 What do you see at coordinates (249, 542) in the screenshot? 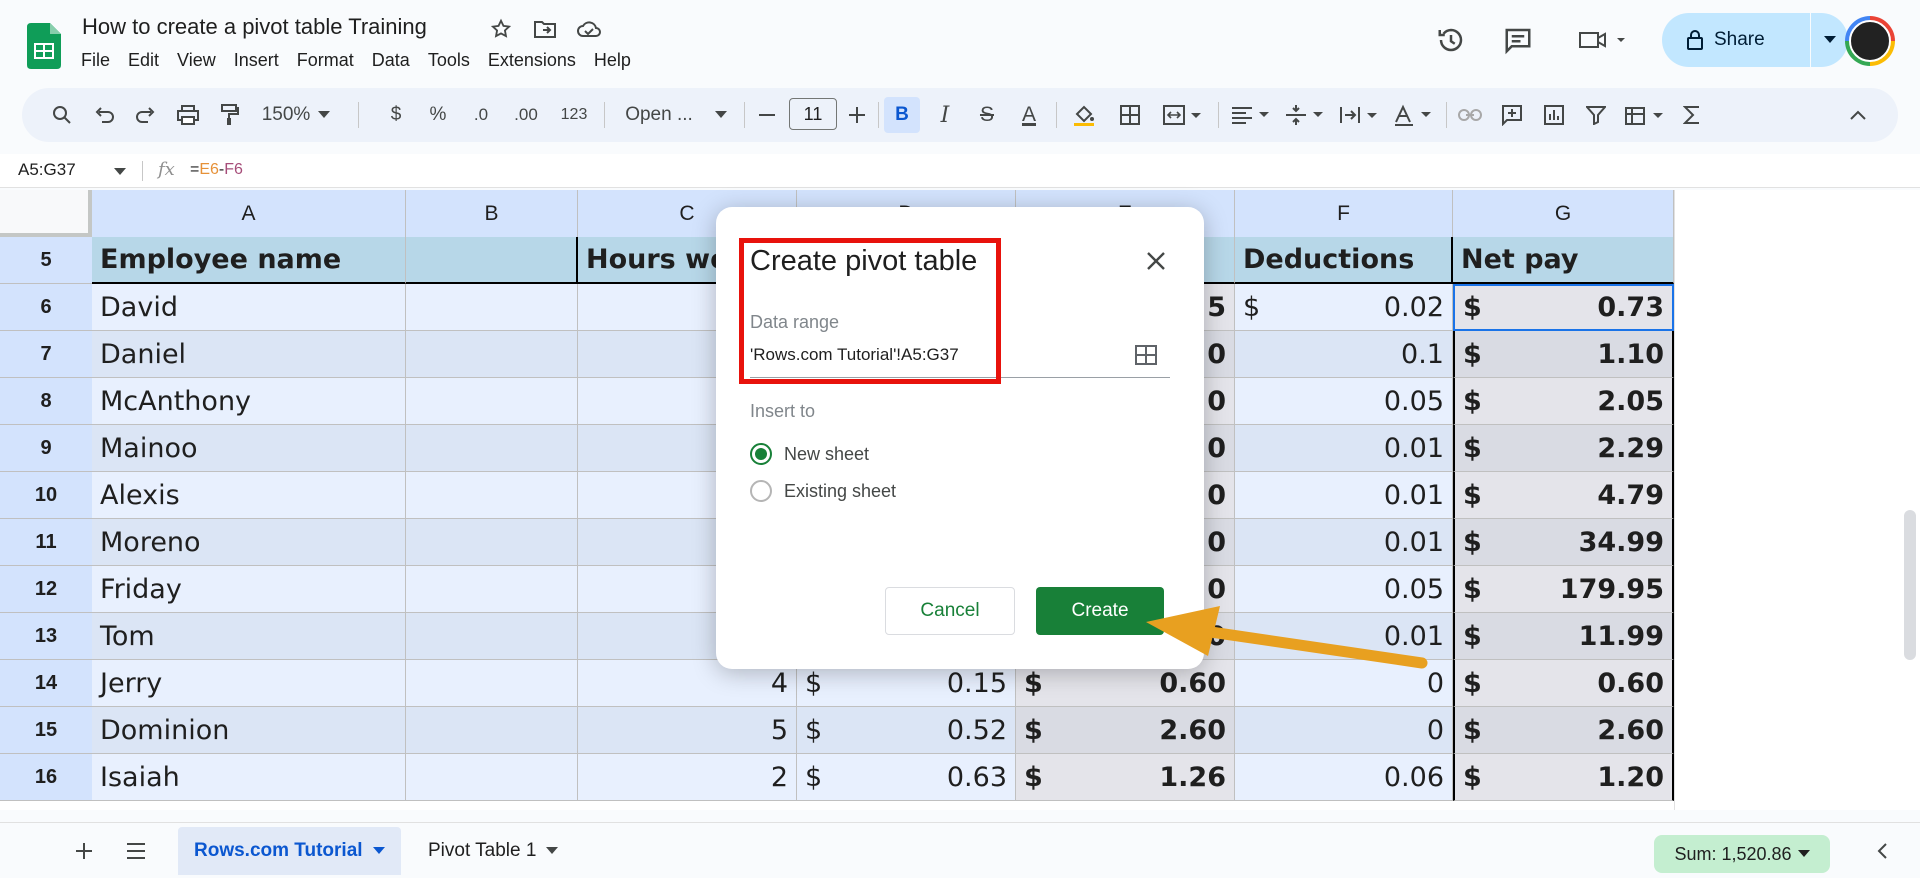
I see `cell-a: Moreno` at bounding box center [249, 542].